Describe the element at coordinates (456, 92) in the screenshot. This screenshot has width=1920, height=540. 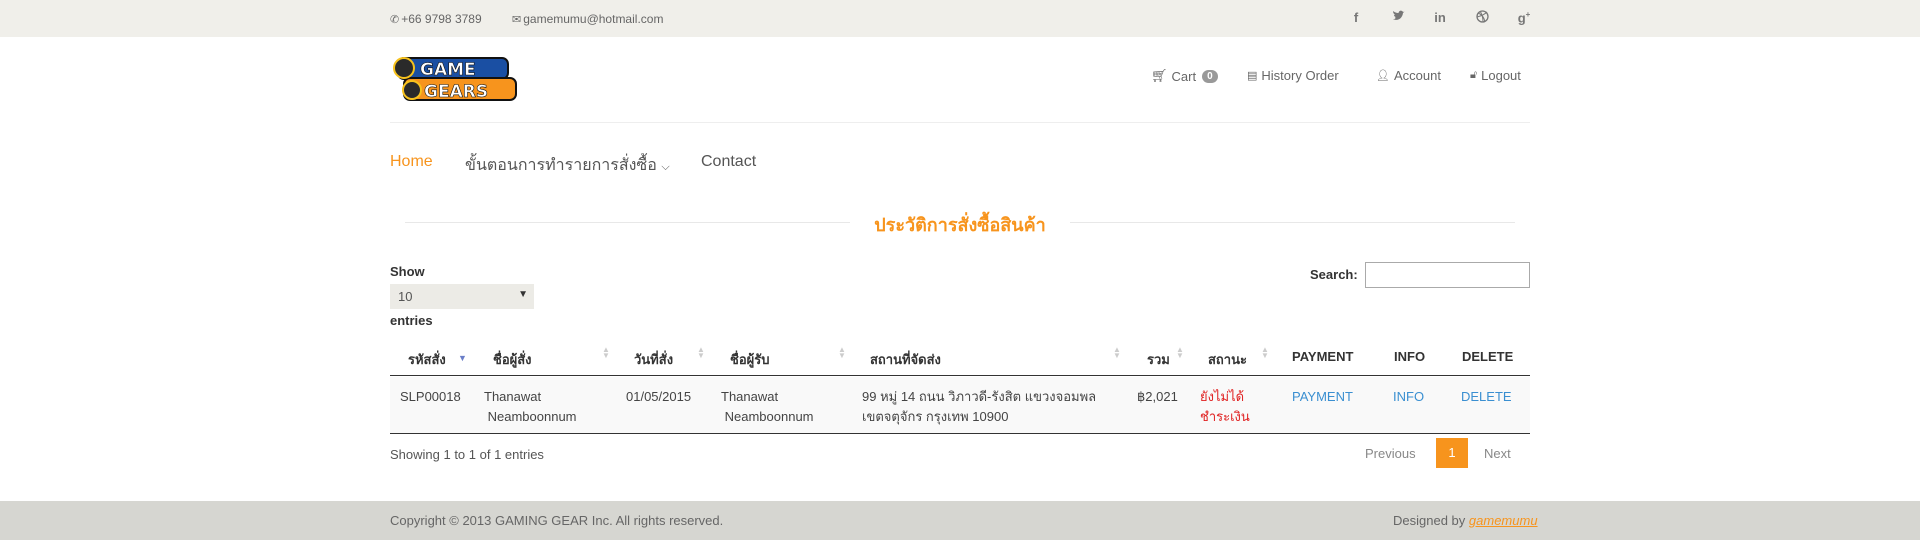
I see `logo-text-gears: GEARS` at that location.